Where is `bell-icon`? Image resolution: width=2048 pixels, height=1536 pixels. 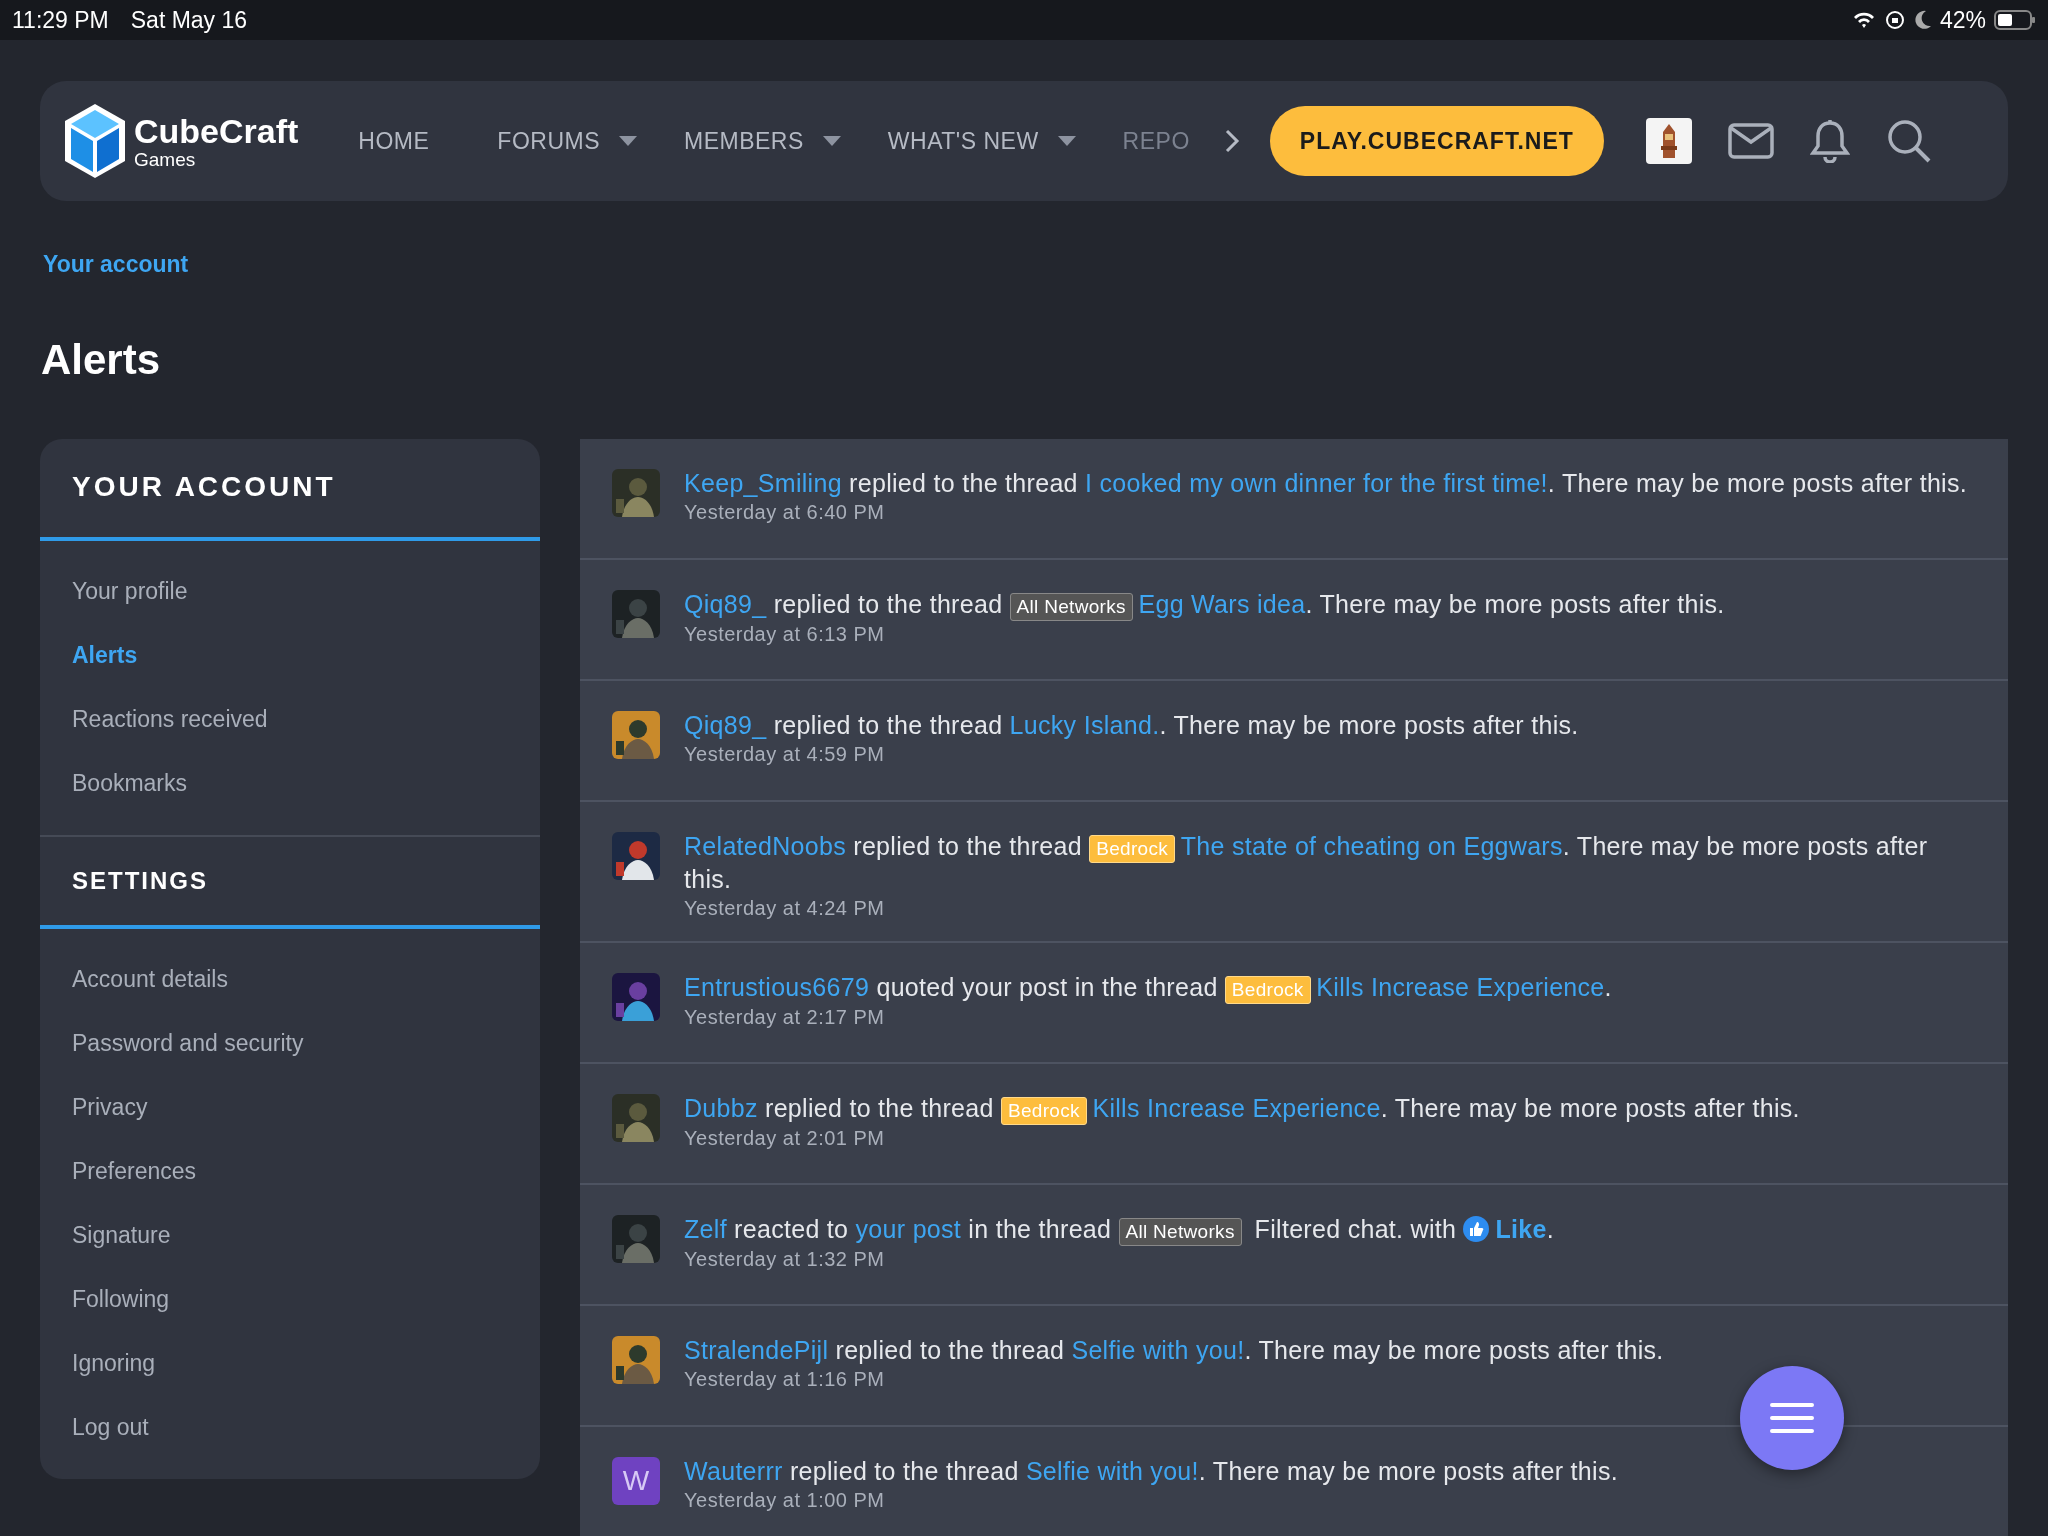
bell-icon is located at coordinates (1829, 141).